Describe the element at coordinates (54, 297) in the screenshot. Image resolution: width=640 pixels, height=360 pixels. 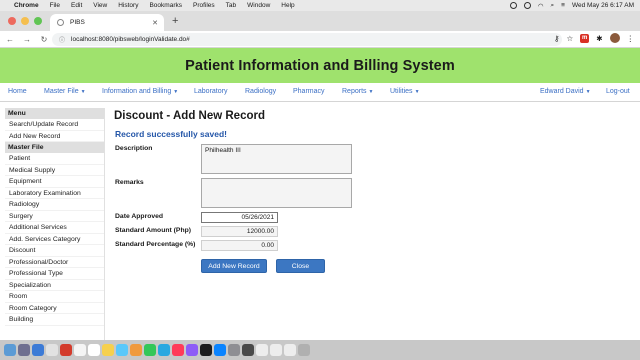
I see `sidebar-item-room: Room` at that location.